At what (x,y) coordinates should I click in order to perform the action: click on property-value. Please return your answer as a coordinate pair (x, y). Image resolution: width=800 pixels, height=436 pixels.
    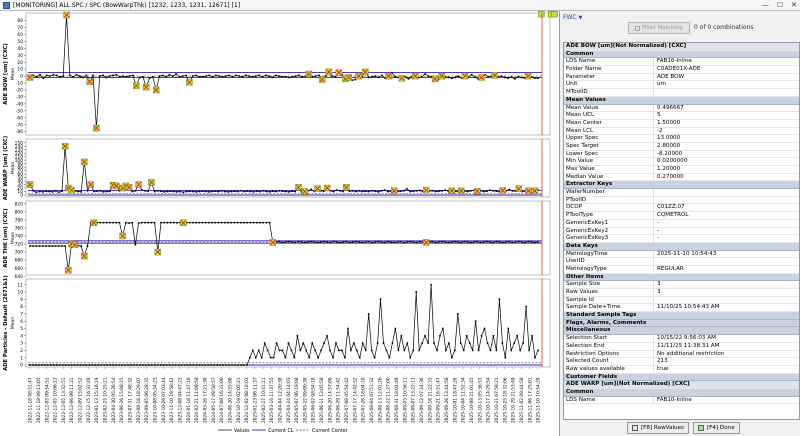
    Looking at the image, I should click on (726, 261).